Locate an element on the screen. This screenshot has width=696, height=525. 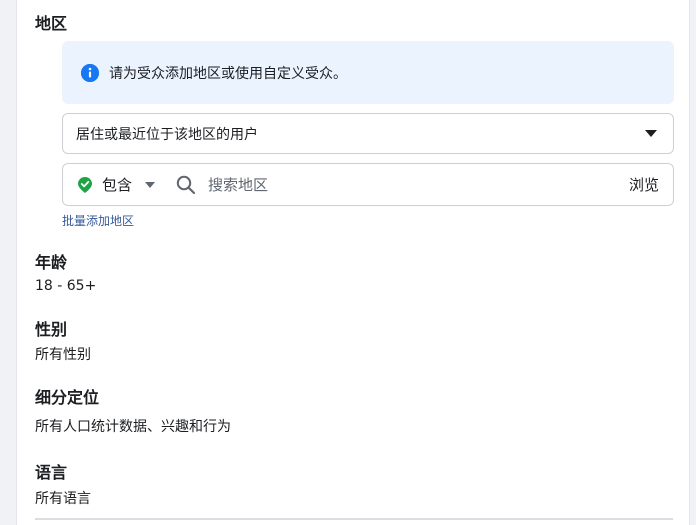
age-title: 年龄 is located at coordinates (51, 262).